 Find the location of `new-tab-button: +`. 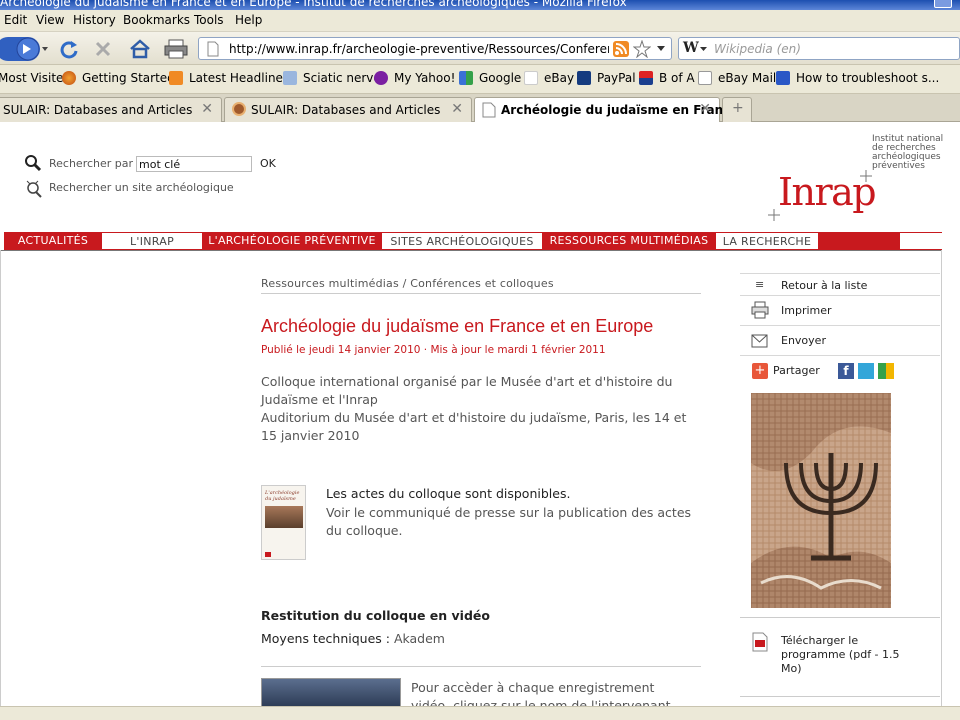

new-tab-button: + is located at coordinates (737, 109).